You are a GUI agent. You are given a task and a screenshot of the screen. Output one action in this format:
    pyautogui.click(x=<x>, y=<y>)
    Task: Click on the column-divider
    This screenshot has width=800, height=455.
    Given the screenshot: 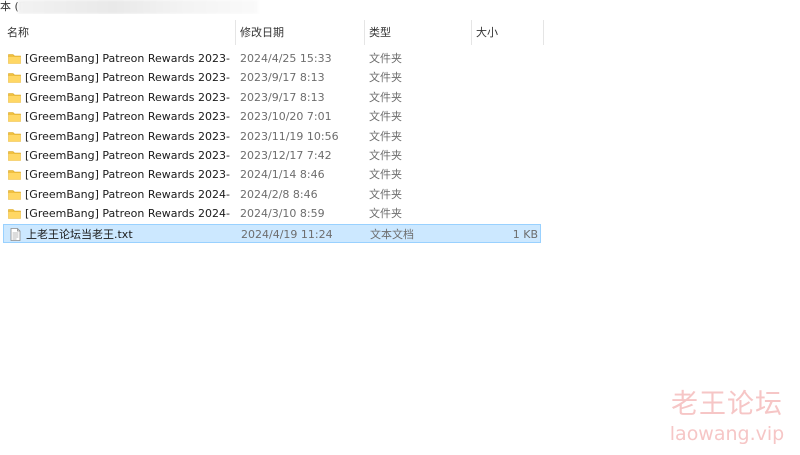 What is the action you would take?
    pyautogui.click(x=543, y=32)
    